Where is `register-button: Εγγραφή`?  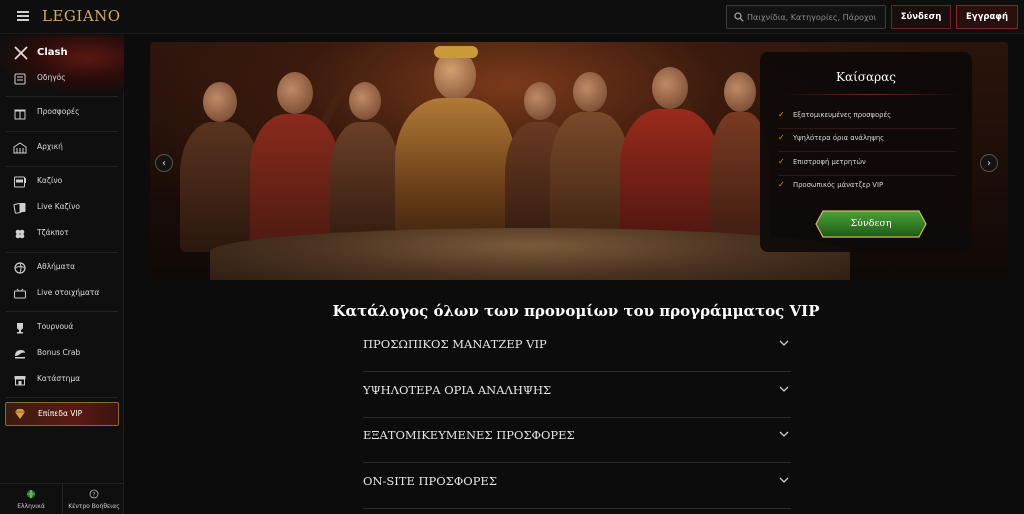 register-button: Εγγραφή is located at coordinates (987, 17).